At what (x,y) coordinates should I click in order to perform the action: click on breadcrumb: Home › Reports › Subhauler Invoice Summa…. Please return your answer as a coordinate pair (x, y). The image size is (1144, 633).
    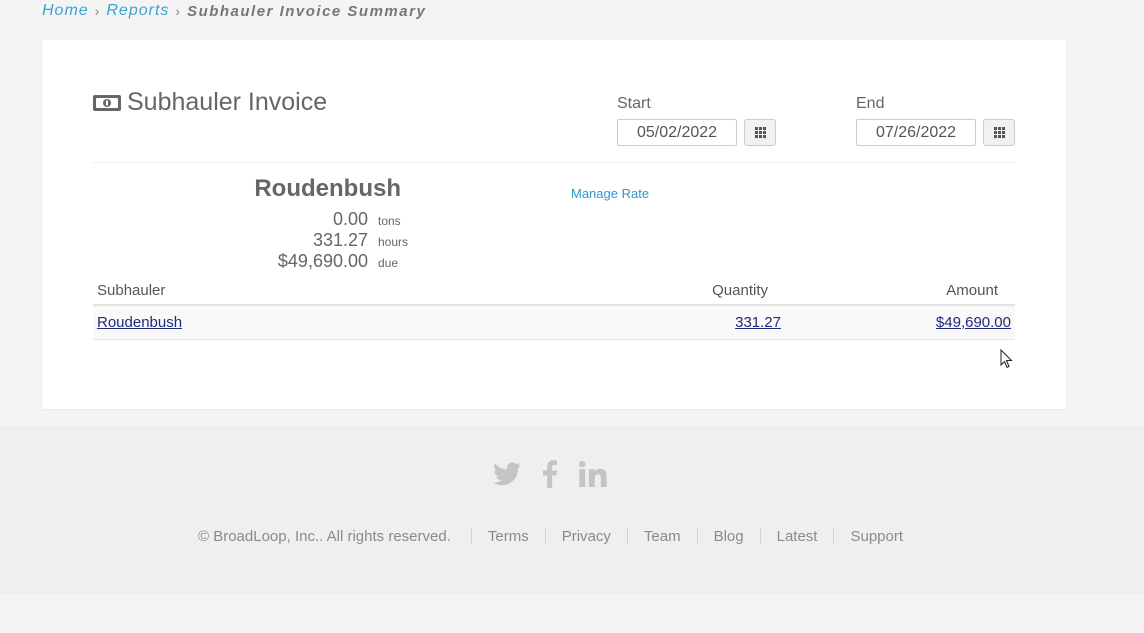
    Looking at the image, I should click on (234, 11).